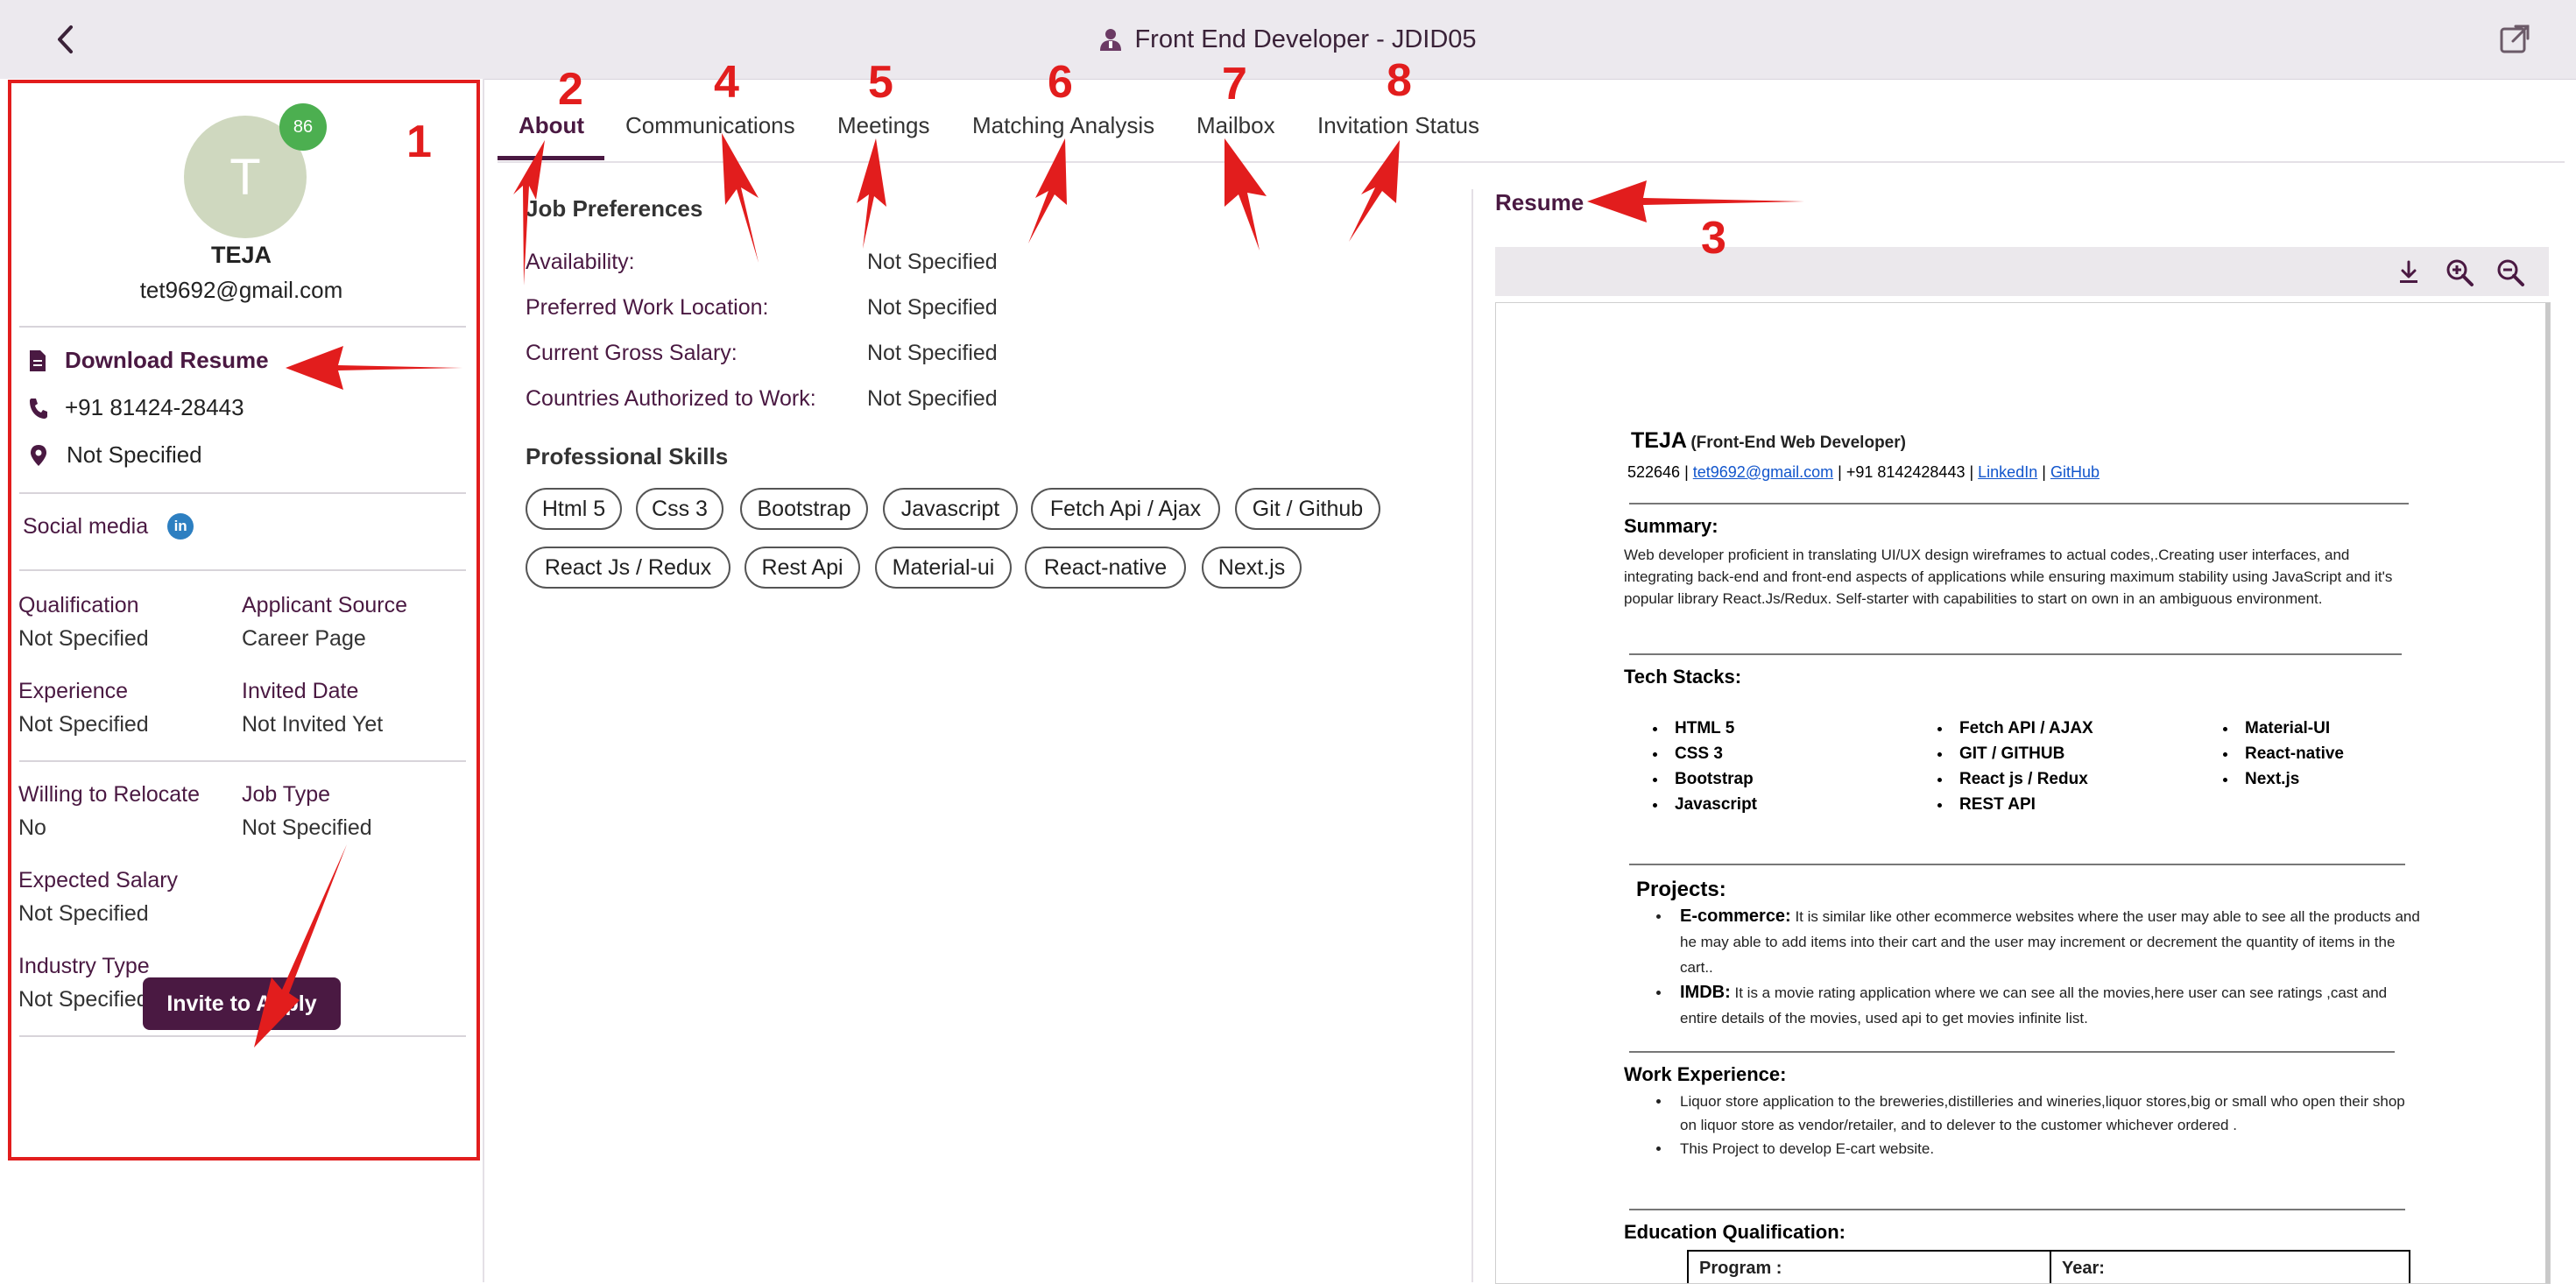 This screenshot has height=1284, width=2576. What do you see at coordinates (303, 127) in the screenshot?
I see `score-badge: 86` at bounding box center [303, 127].